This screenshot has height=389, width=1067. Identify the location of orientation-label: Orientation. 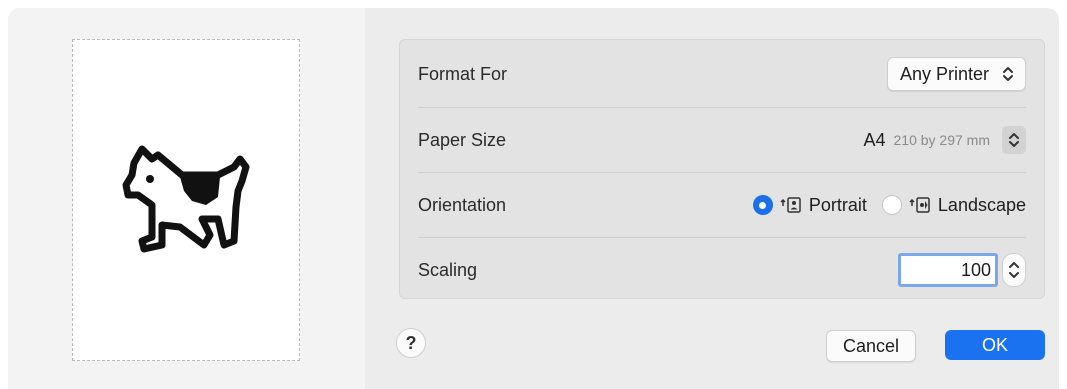
(462, 204).